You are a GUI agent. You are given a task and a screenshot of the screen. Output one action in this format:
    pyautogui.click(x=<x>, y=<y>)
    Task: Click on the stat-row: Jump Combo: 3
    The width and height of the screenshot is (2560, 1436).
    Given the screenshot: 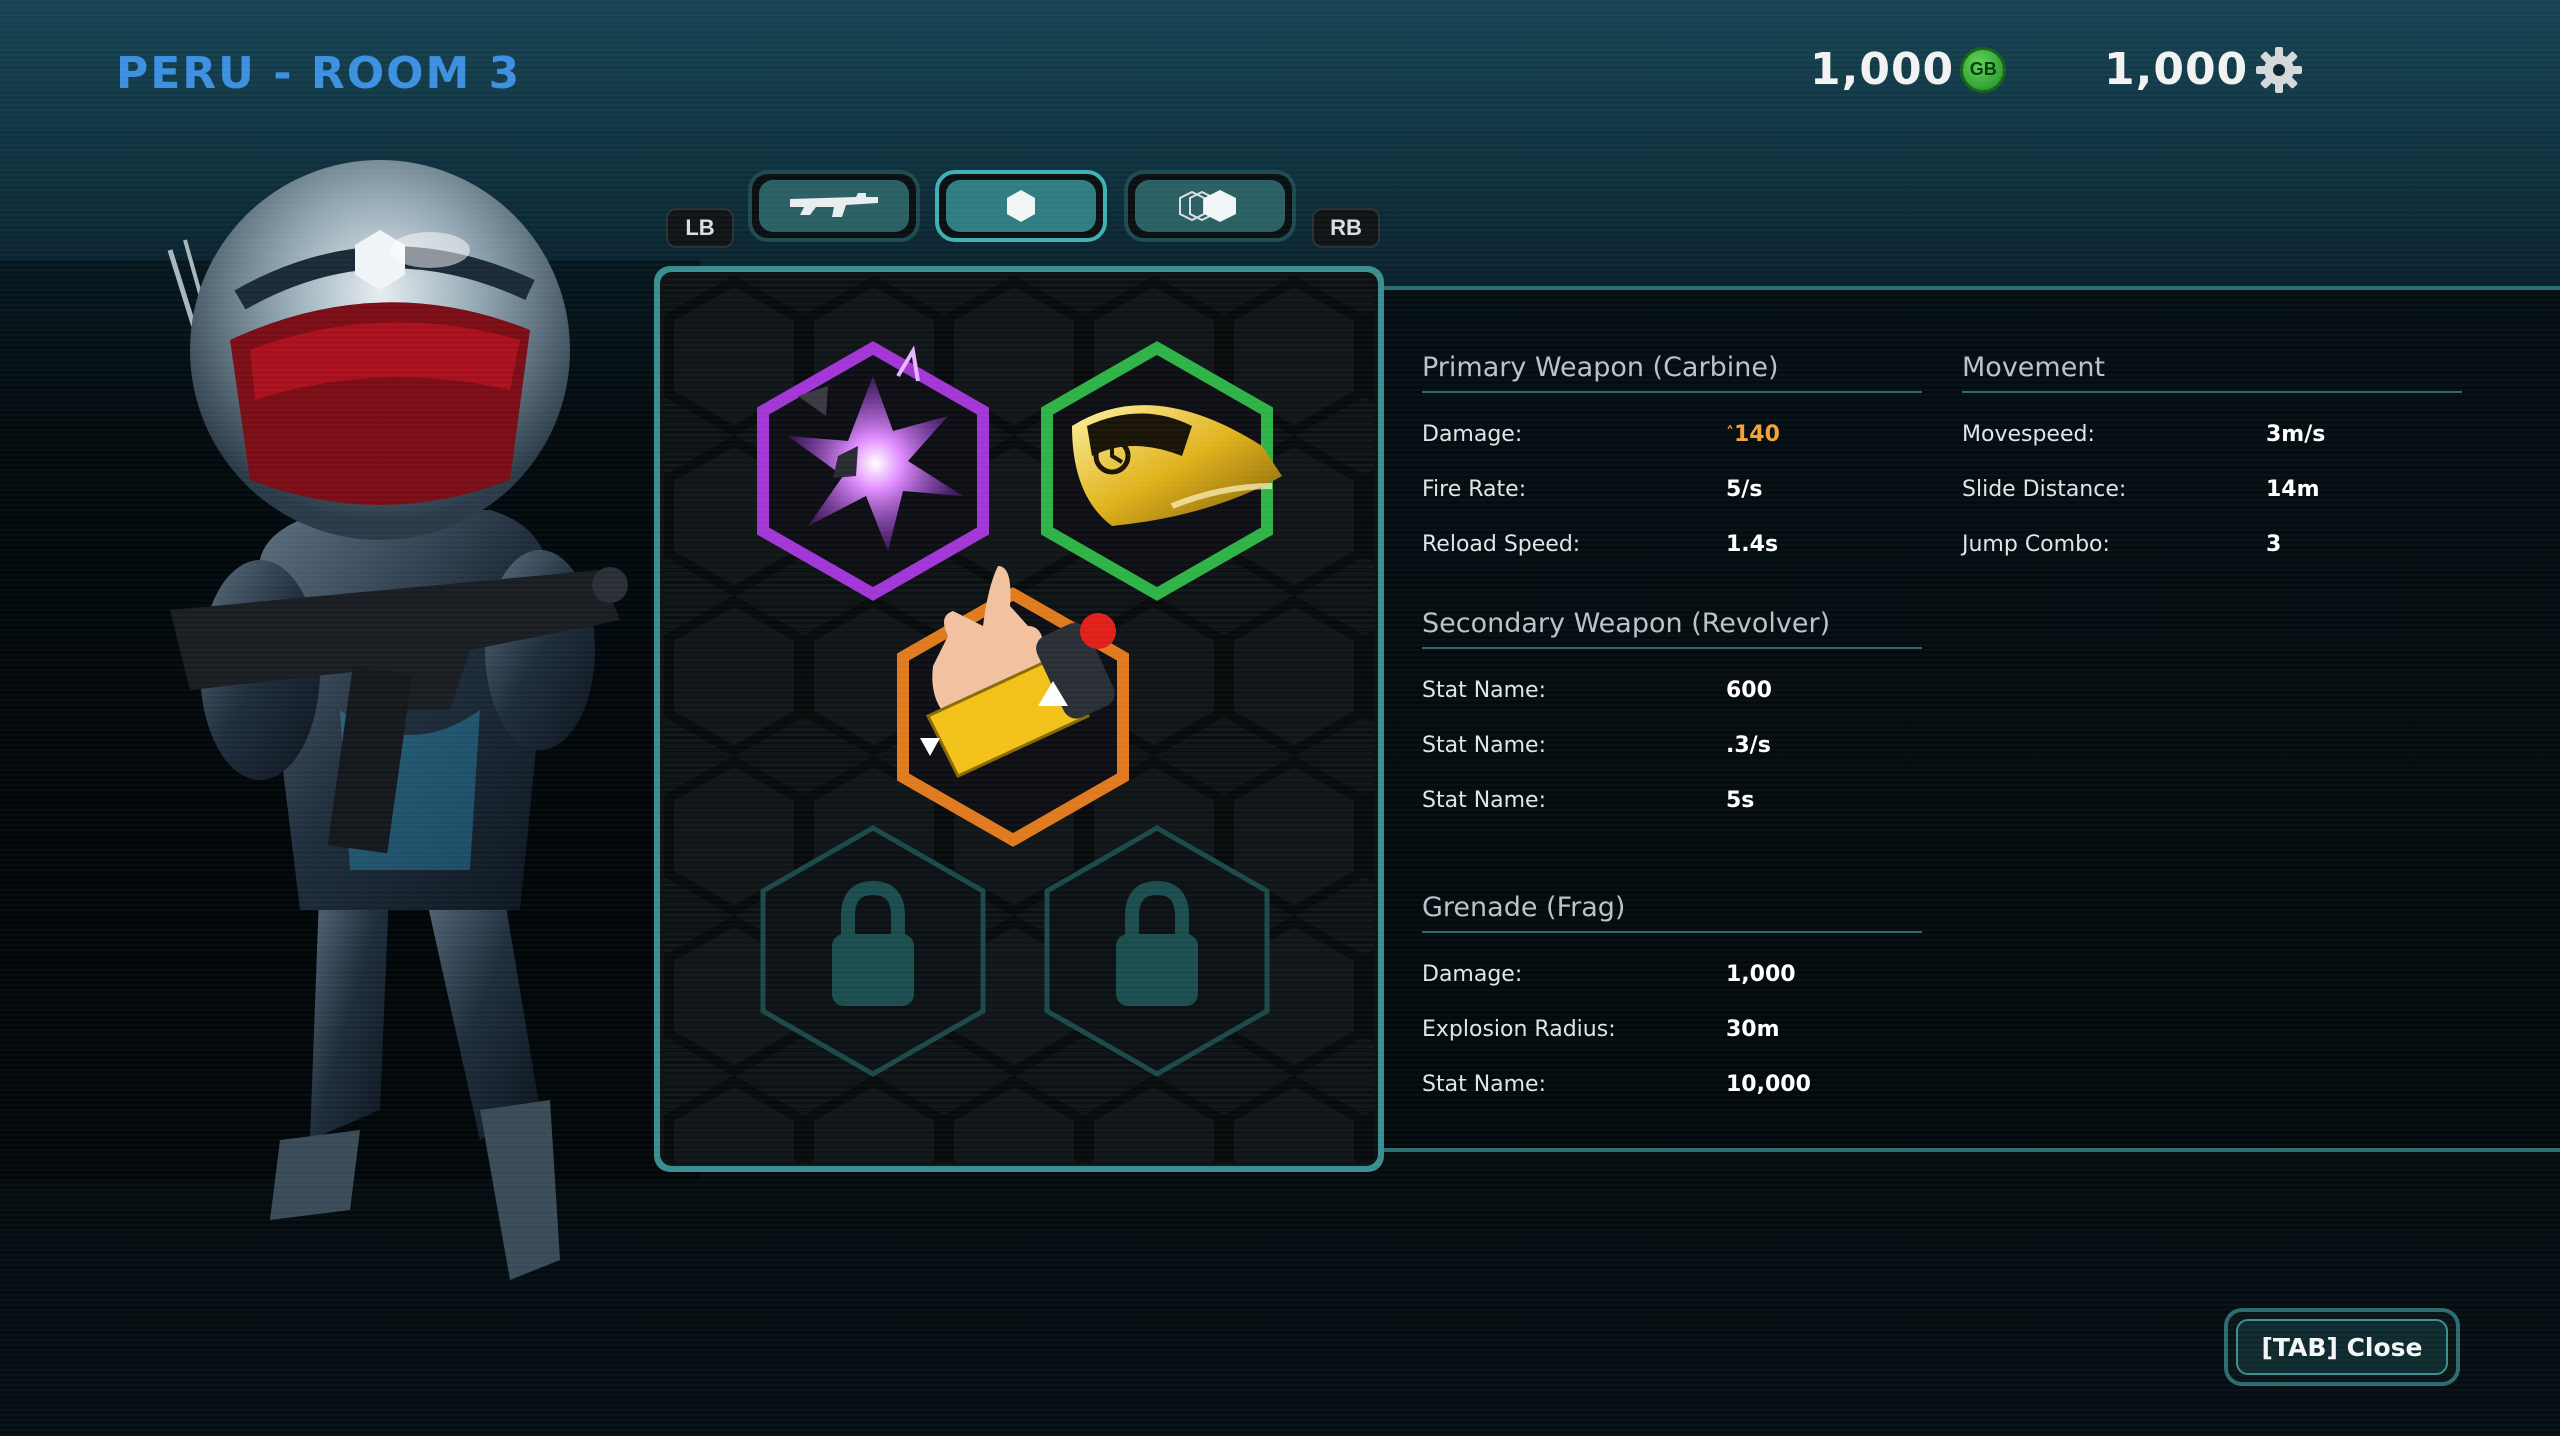 What is the action you would take?
    pyautogui.click(x=2212, y=544)
    